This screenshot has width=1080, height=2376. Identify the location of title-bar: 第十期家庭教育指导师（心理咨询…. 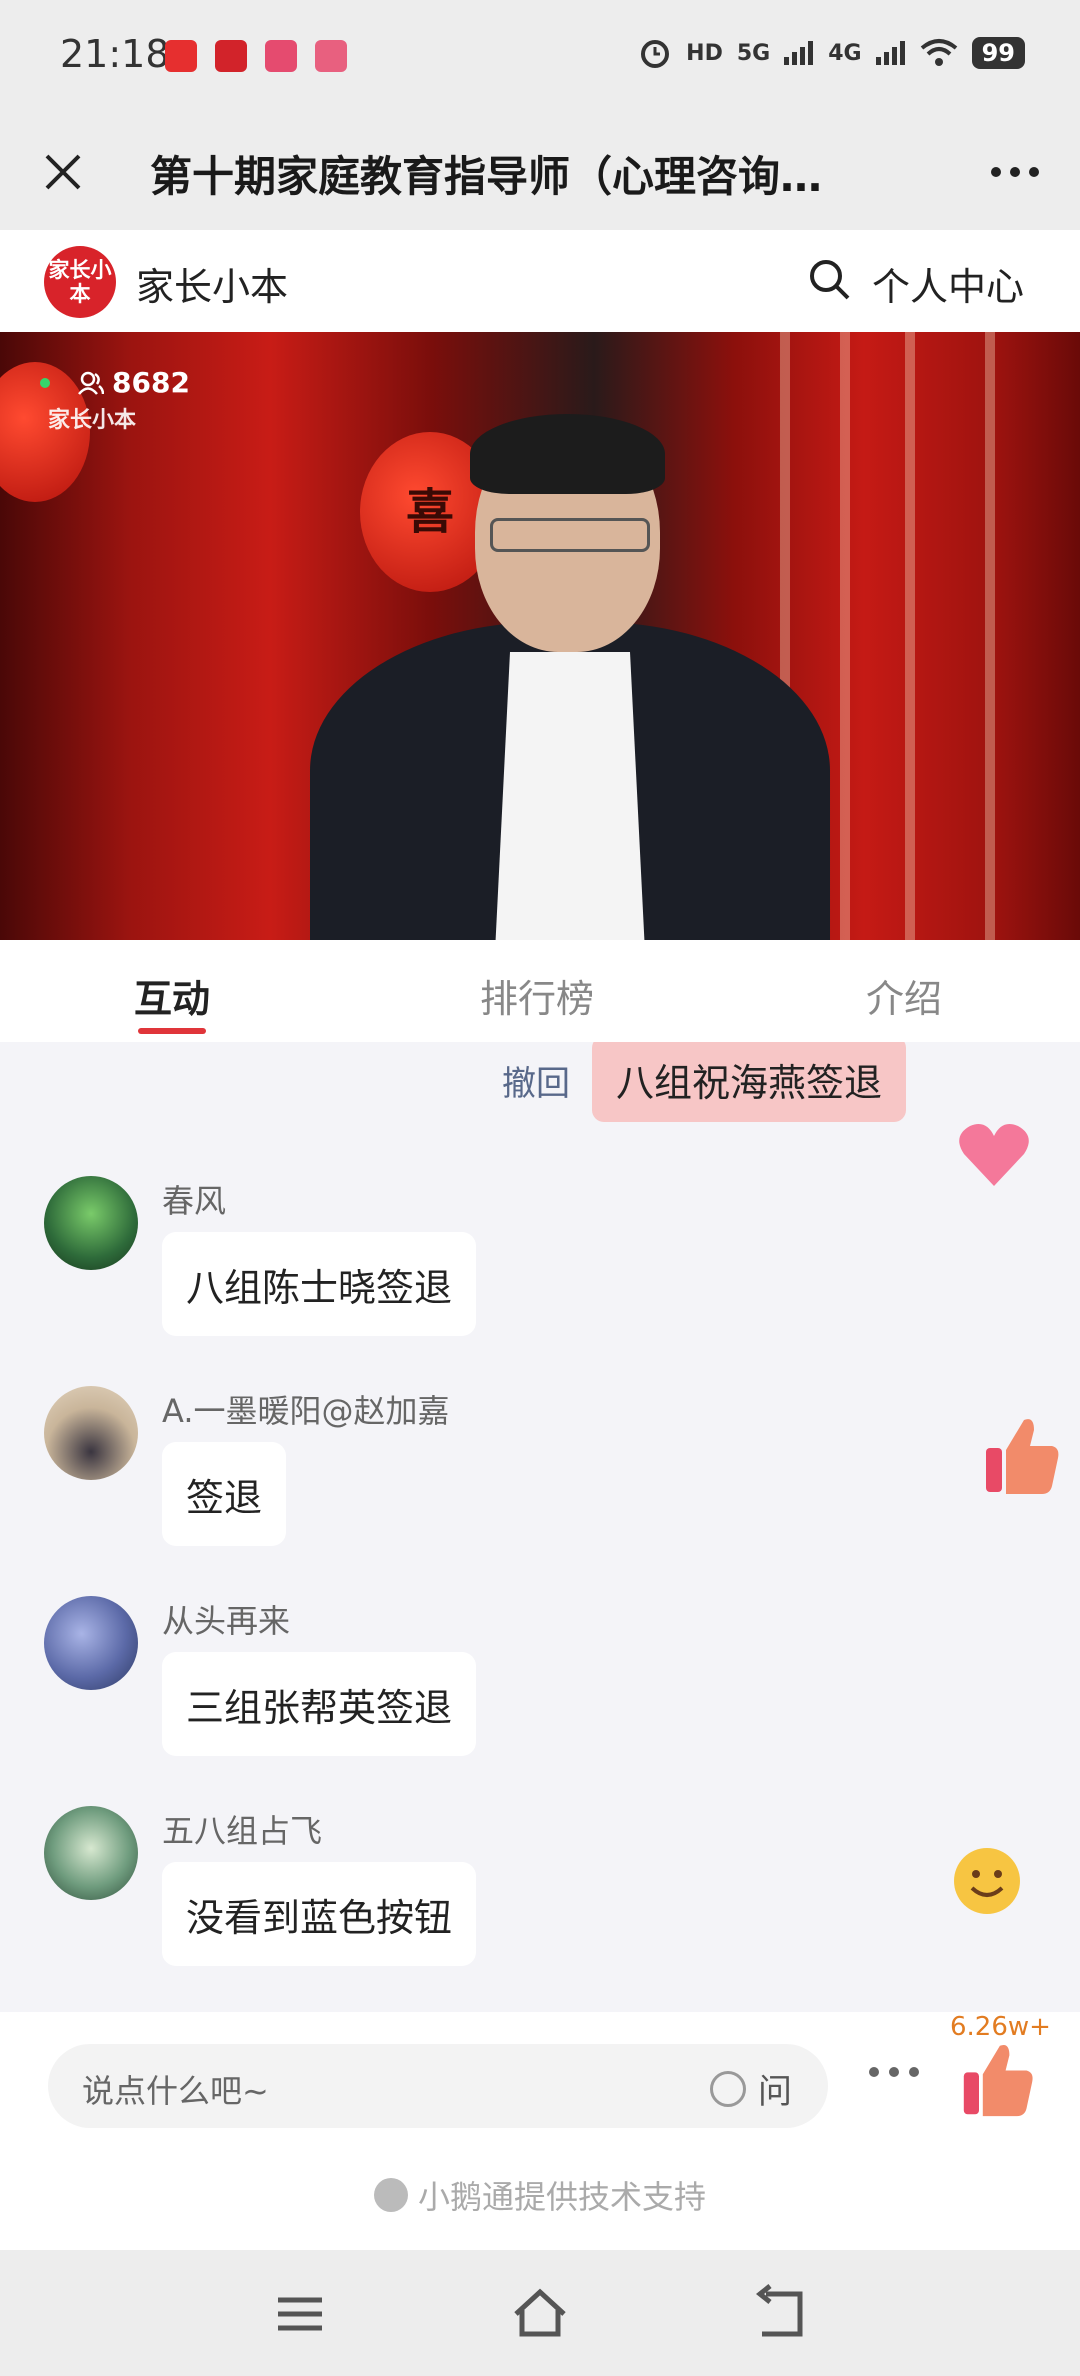
(540, 172).